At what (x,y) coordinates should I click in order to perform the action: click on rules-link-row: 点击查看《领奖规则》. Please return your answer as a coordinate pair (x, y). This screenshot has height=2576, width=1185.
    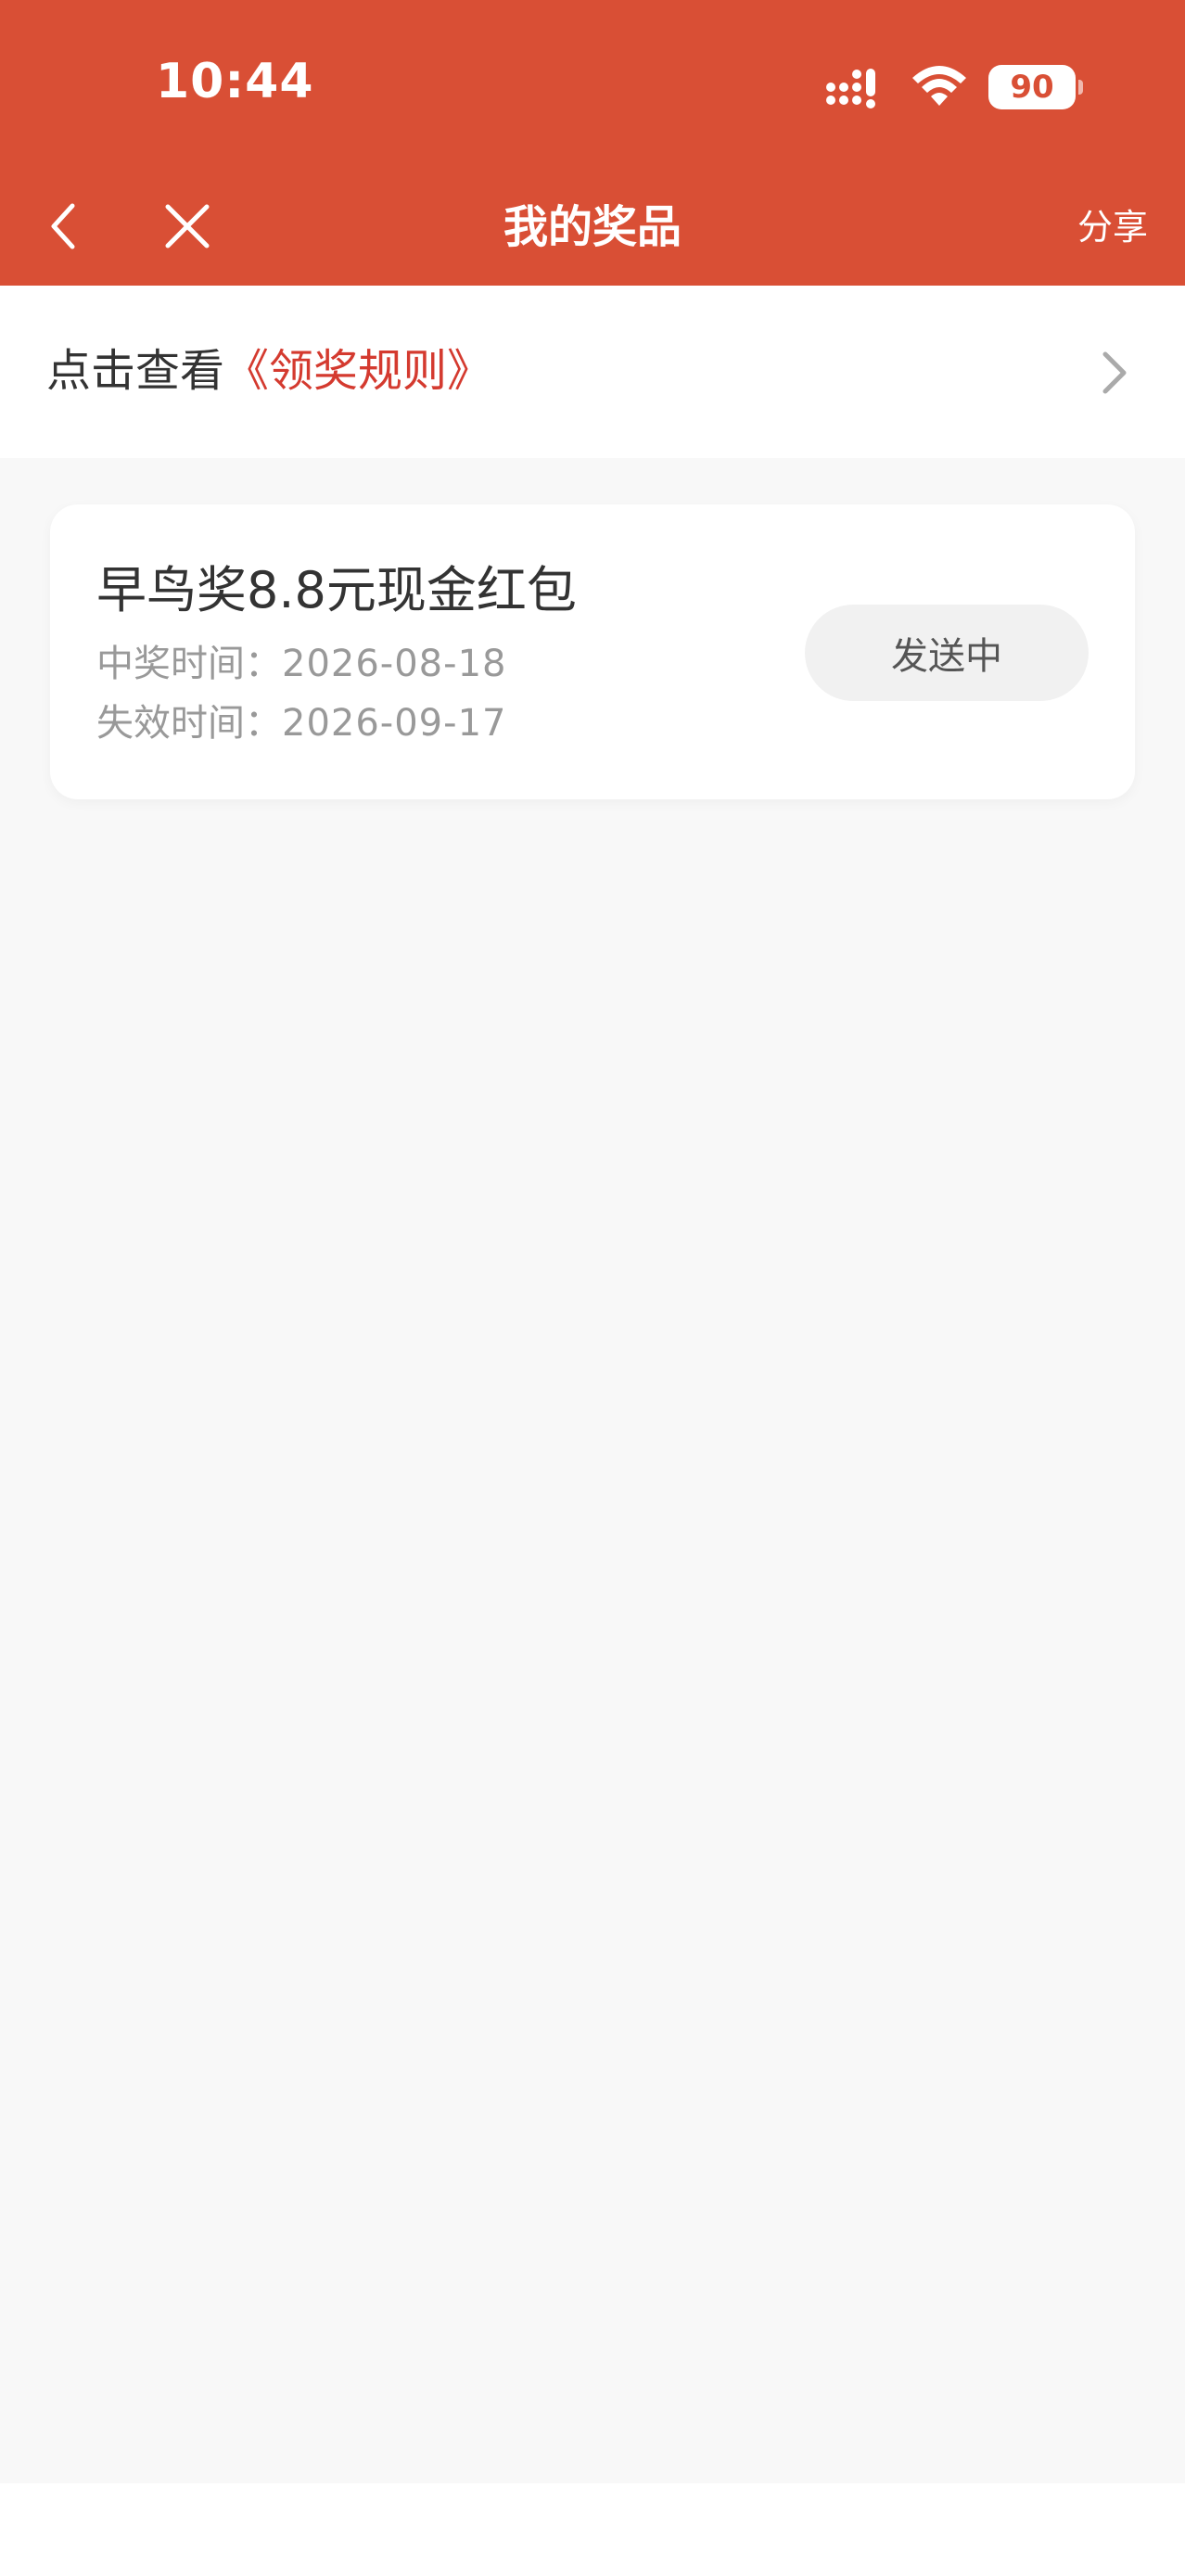
    Looking at the image, I should click on (592, 372).